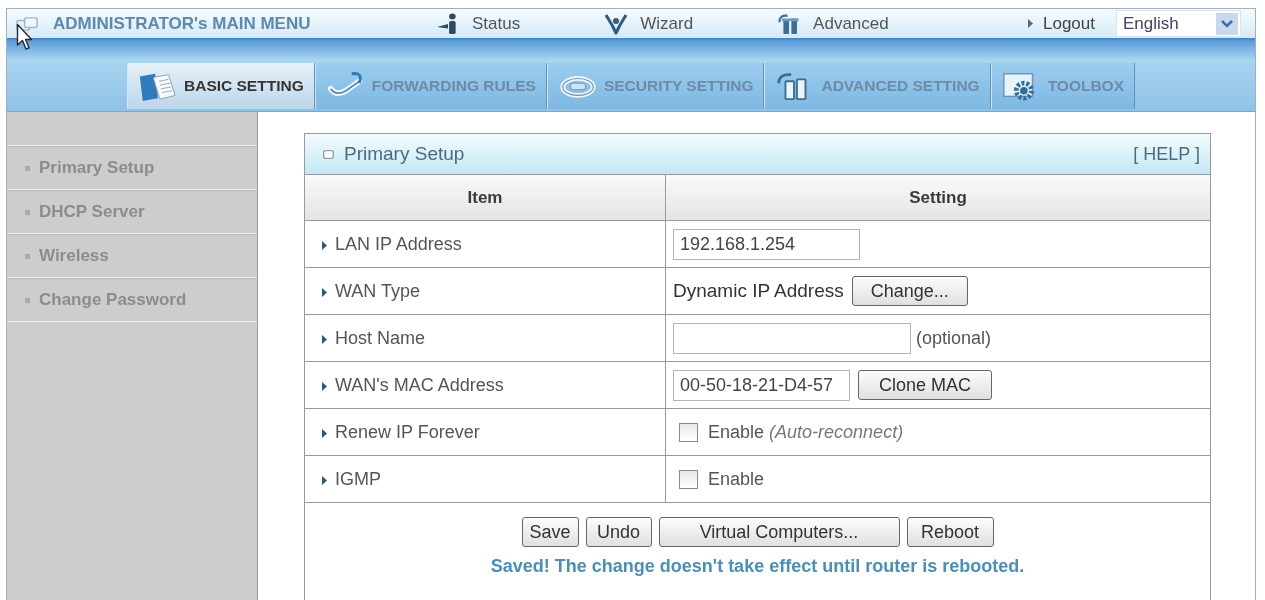  Describe the element at coordinates (833, 23) in the screenshot. I see `nav-link: Advanced` at that location.